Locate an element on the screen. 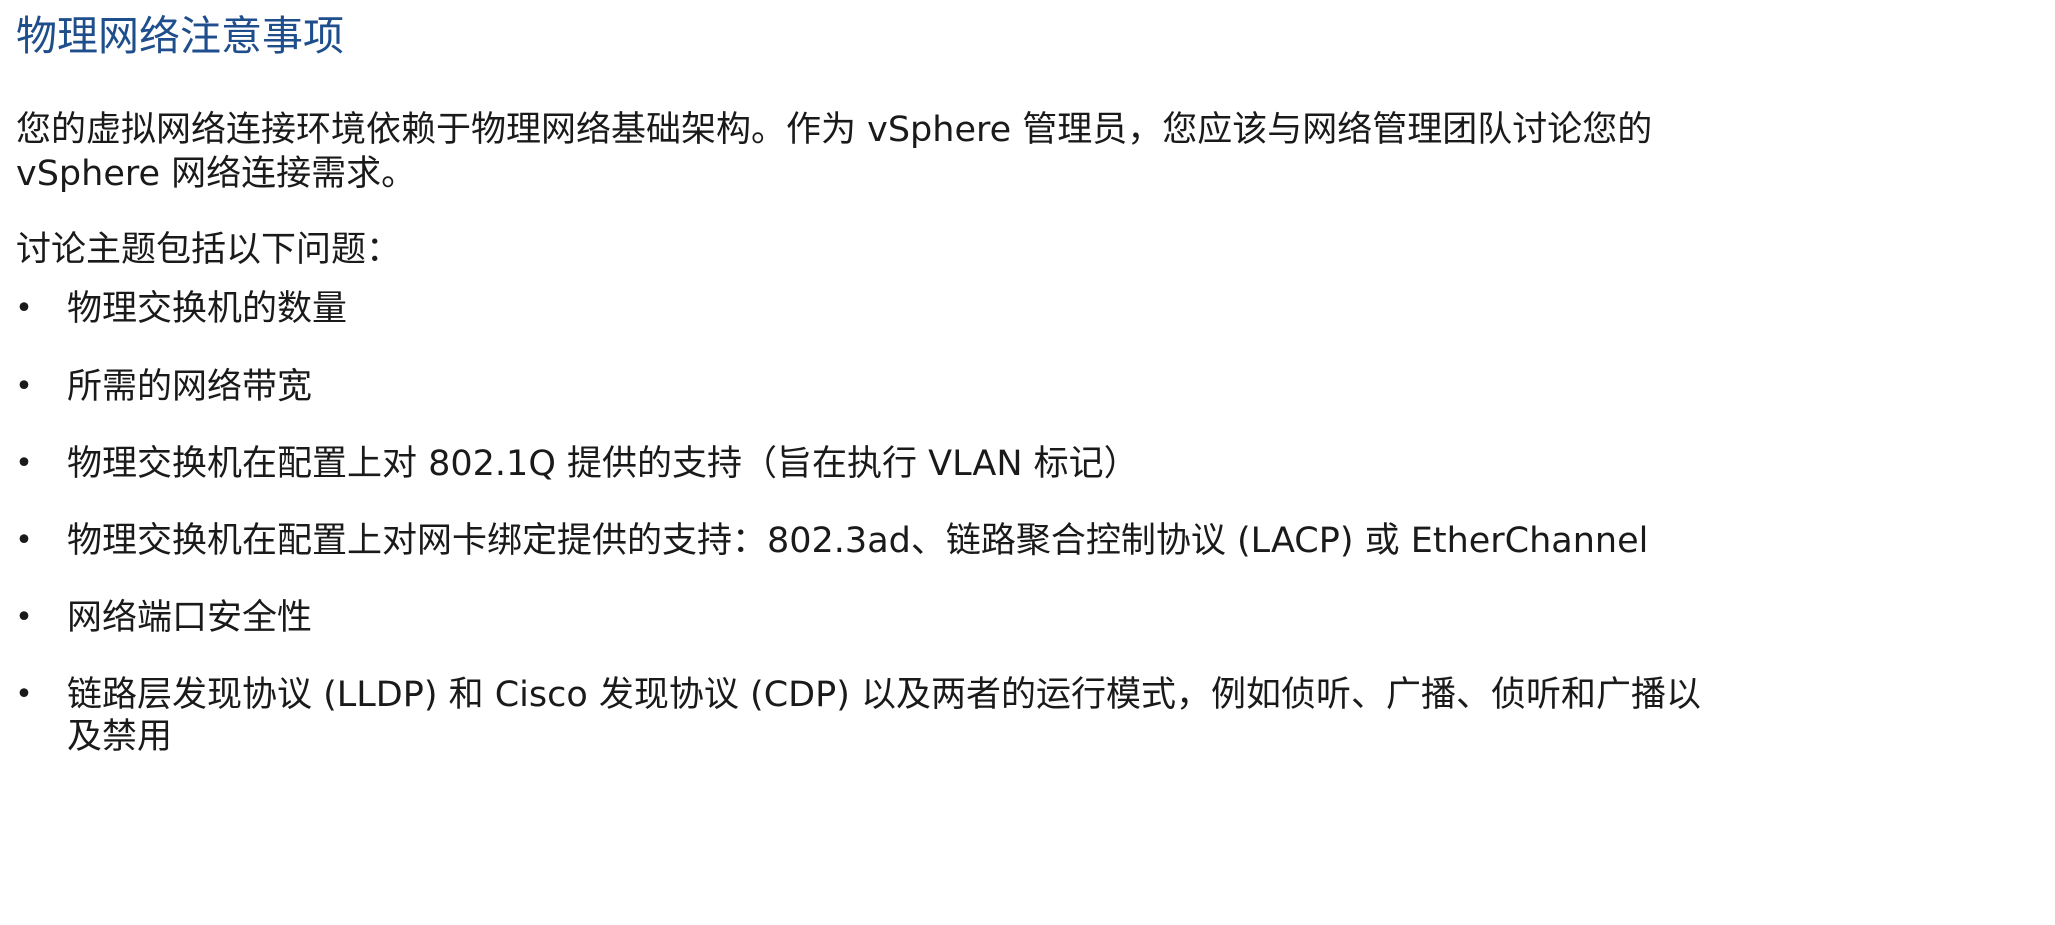 This screenshot has width=2055, height=925. list-item-line: 物理交换机在配置上对 802.1Q 提供的支持（旨在执行 VLAN 标记） is located at coordinates (603, 464).